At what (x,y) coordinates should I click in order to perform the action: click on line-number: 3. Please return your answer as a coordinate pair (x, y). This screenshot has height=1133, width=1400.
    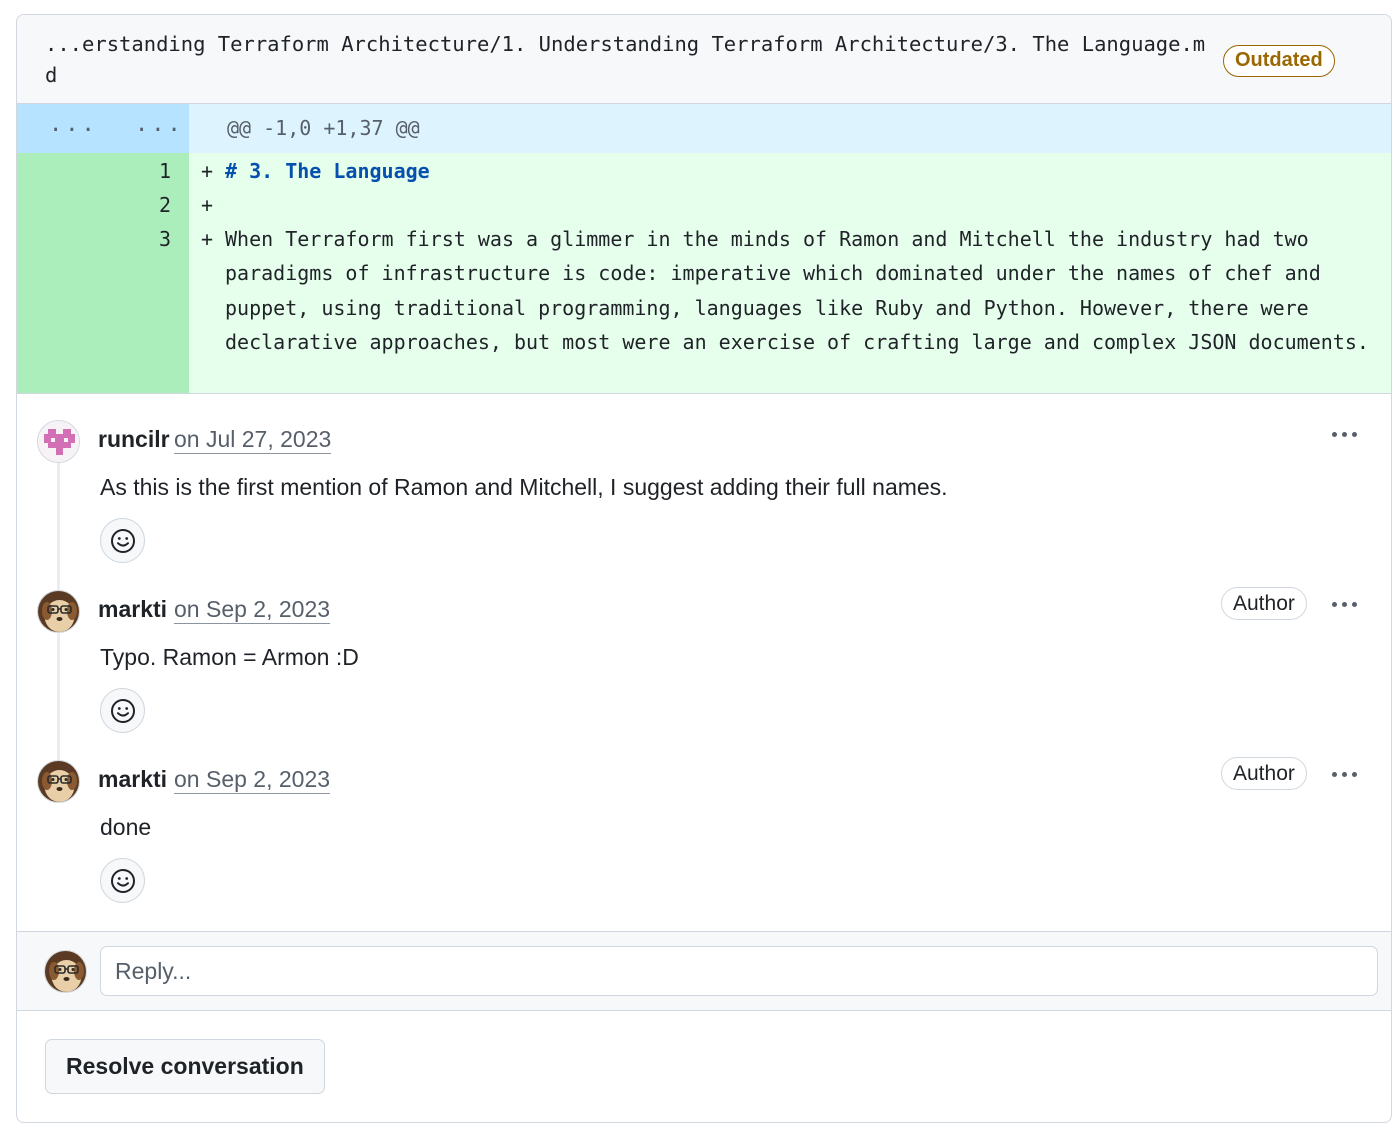
    Looking at the image, I should click on (103, 307).